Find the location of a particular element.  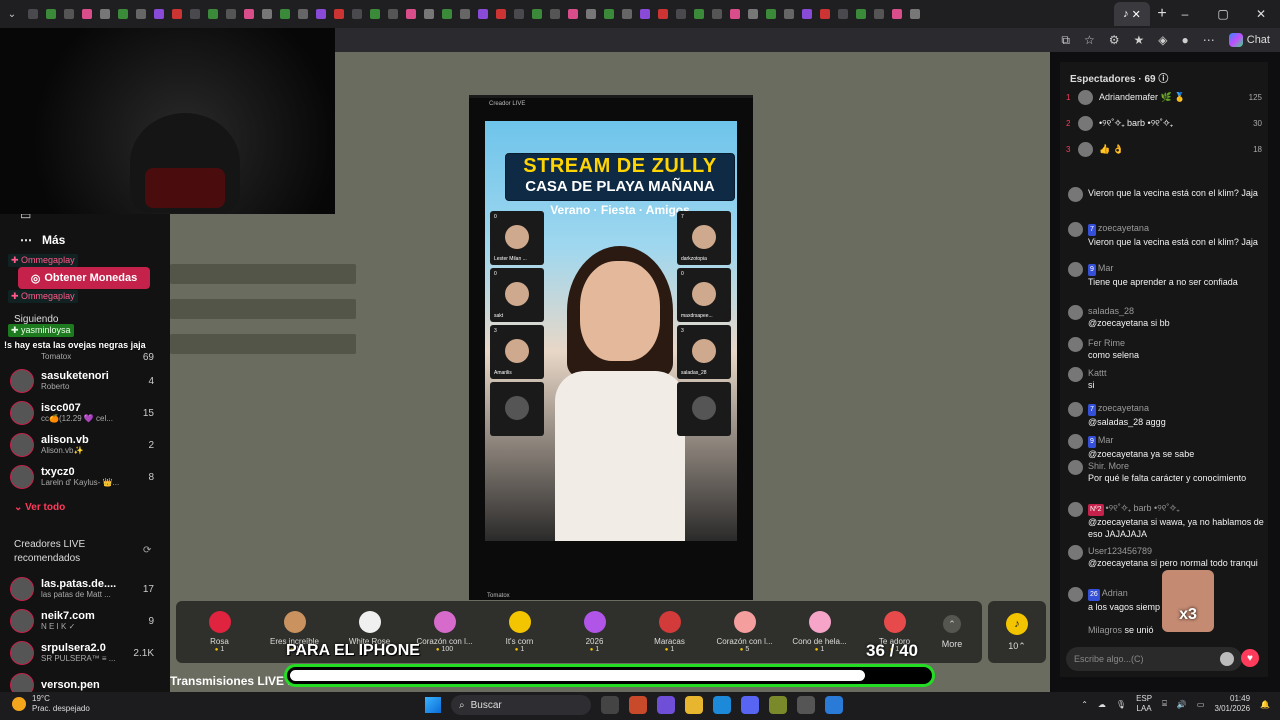

emoji-icon is located at coordinates (1227, 659).